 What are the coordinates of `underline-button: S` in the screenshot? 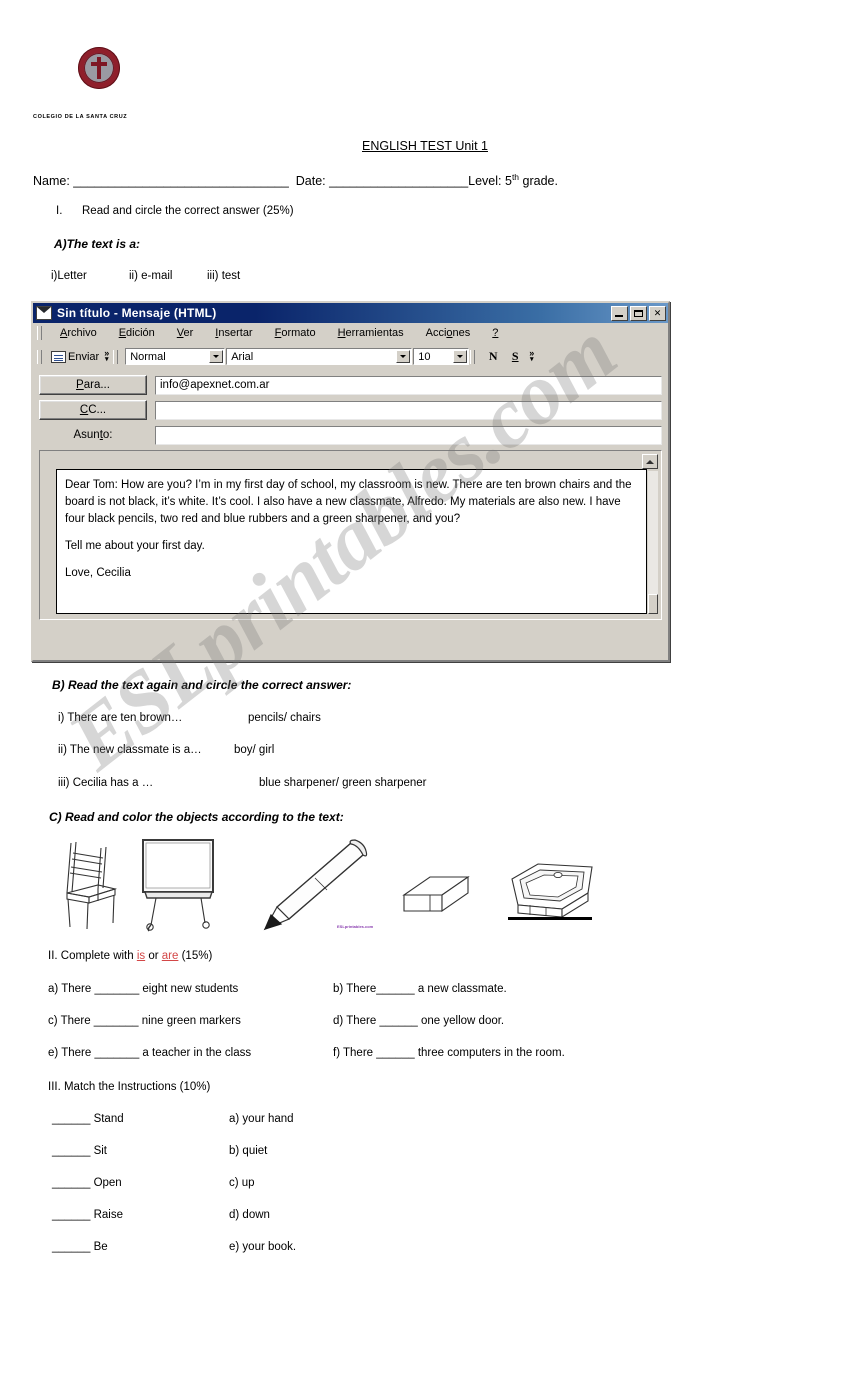 It's located at (515, 356).